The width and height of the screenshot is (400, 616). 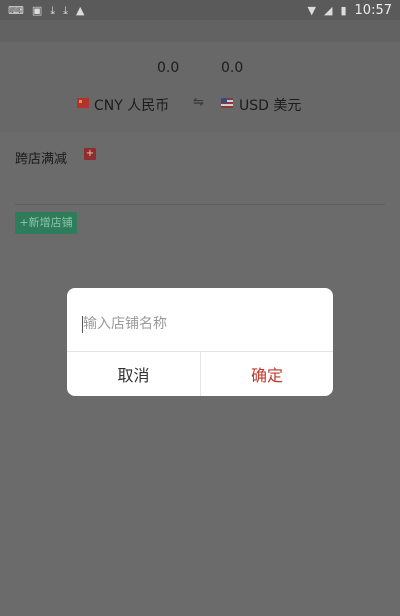 What do you see at coordinates (16, 10) in the screenshot?
I see `keyboard-icon: ⌨` at bounding box center [16, 10].